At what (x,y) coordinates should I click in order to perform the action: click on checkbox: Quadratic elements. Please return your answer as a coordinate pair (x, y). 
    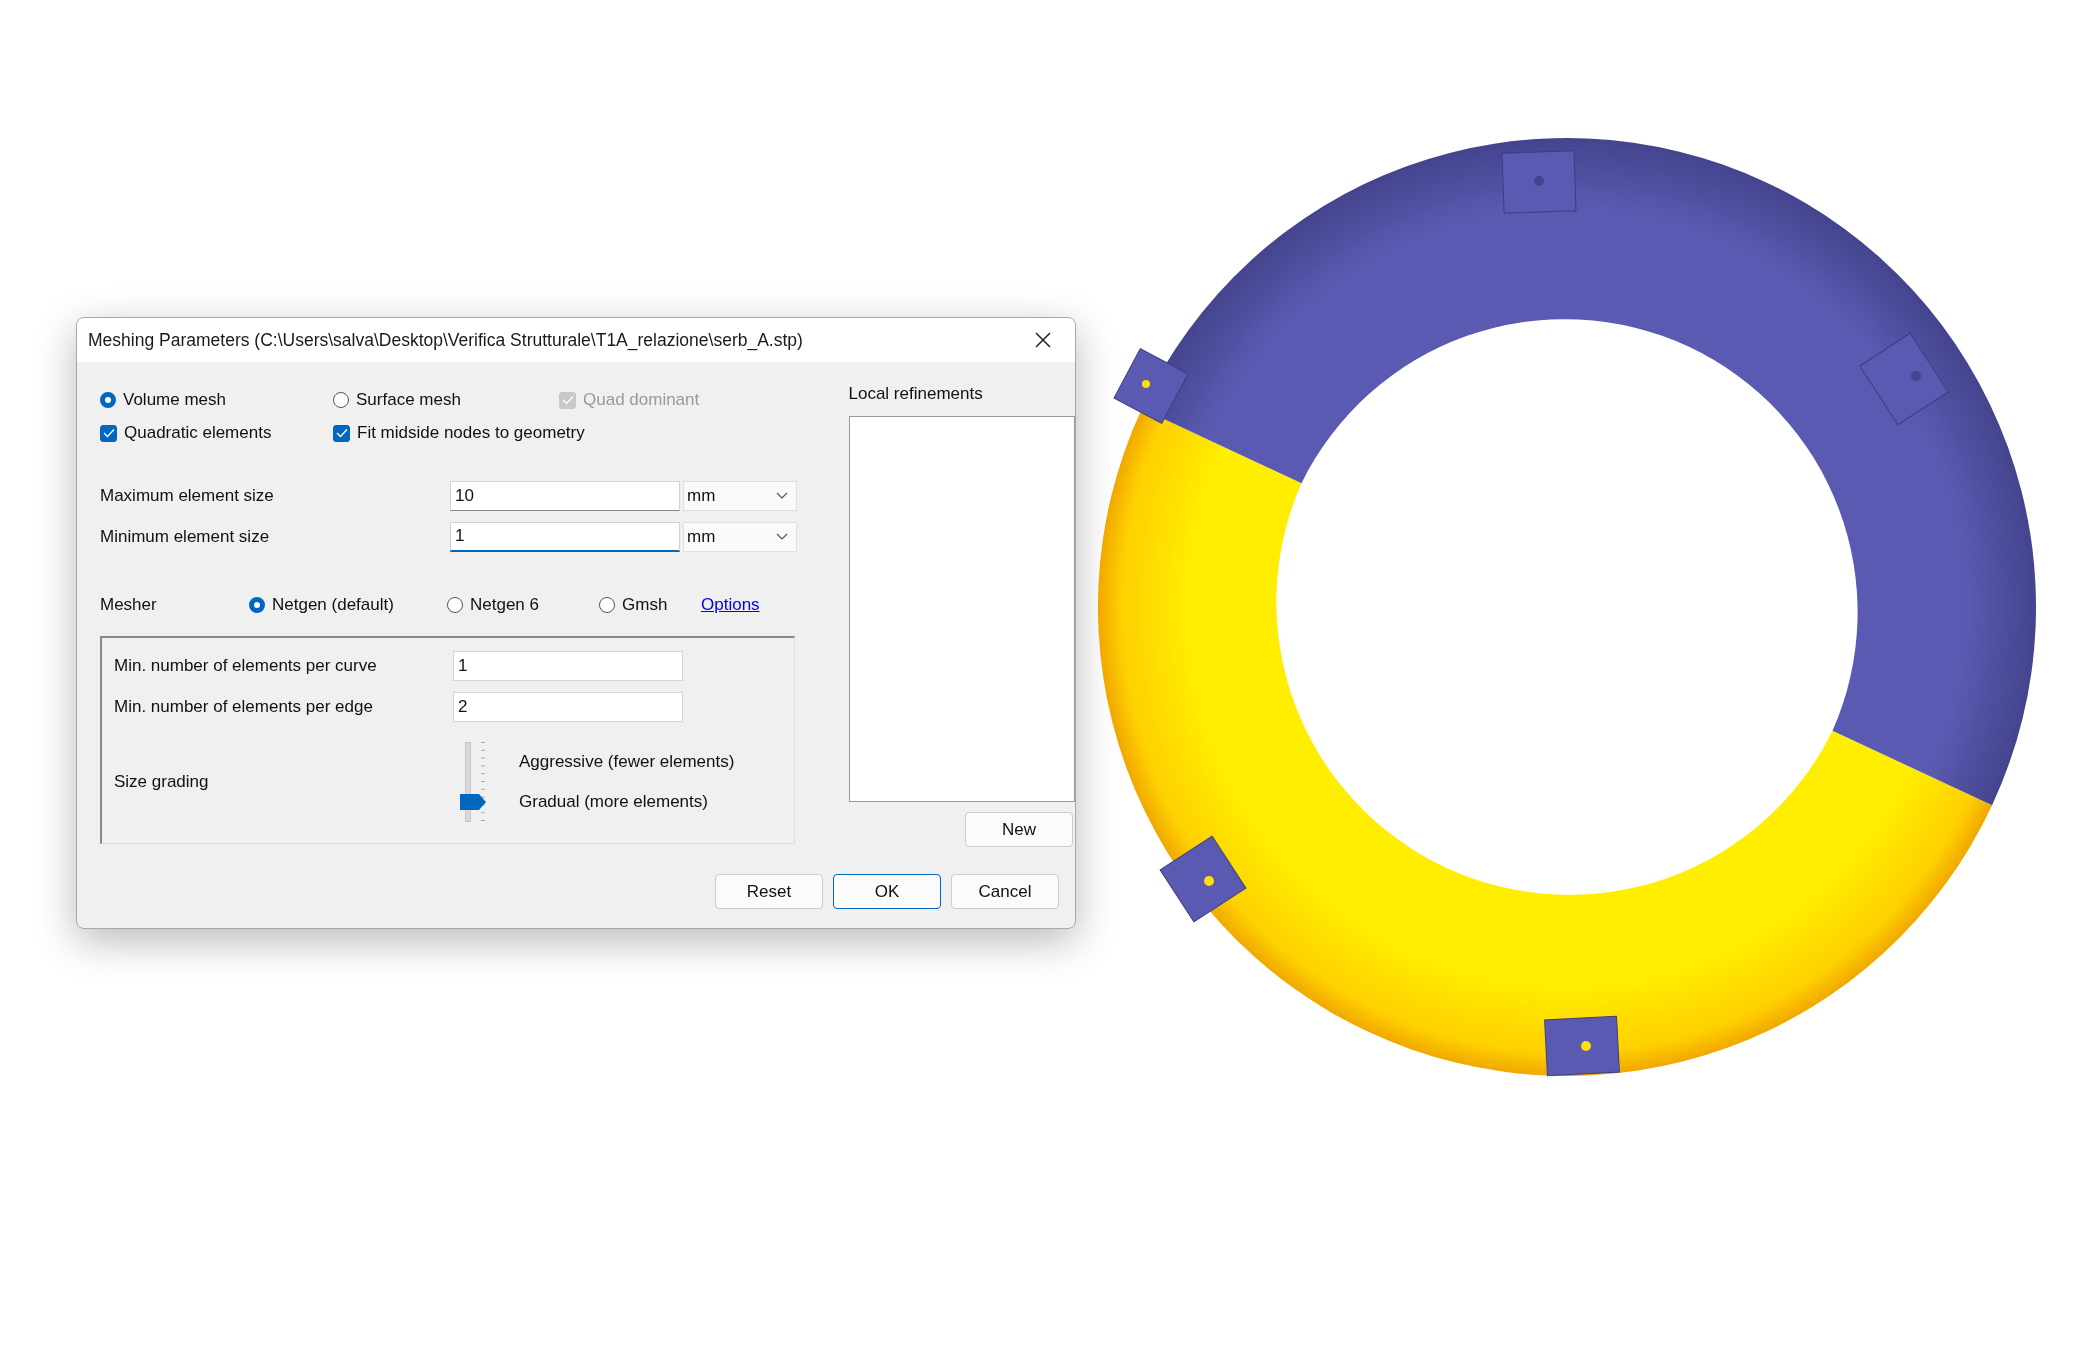
    Looking at the image, I should click on (216, 433).